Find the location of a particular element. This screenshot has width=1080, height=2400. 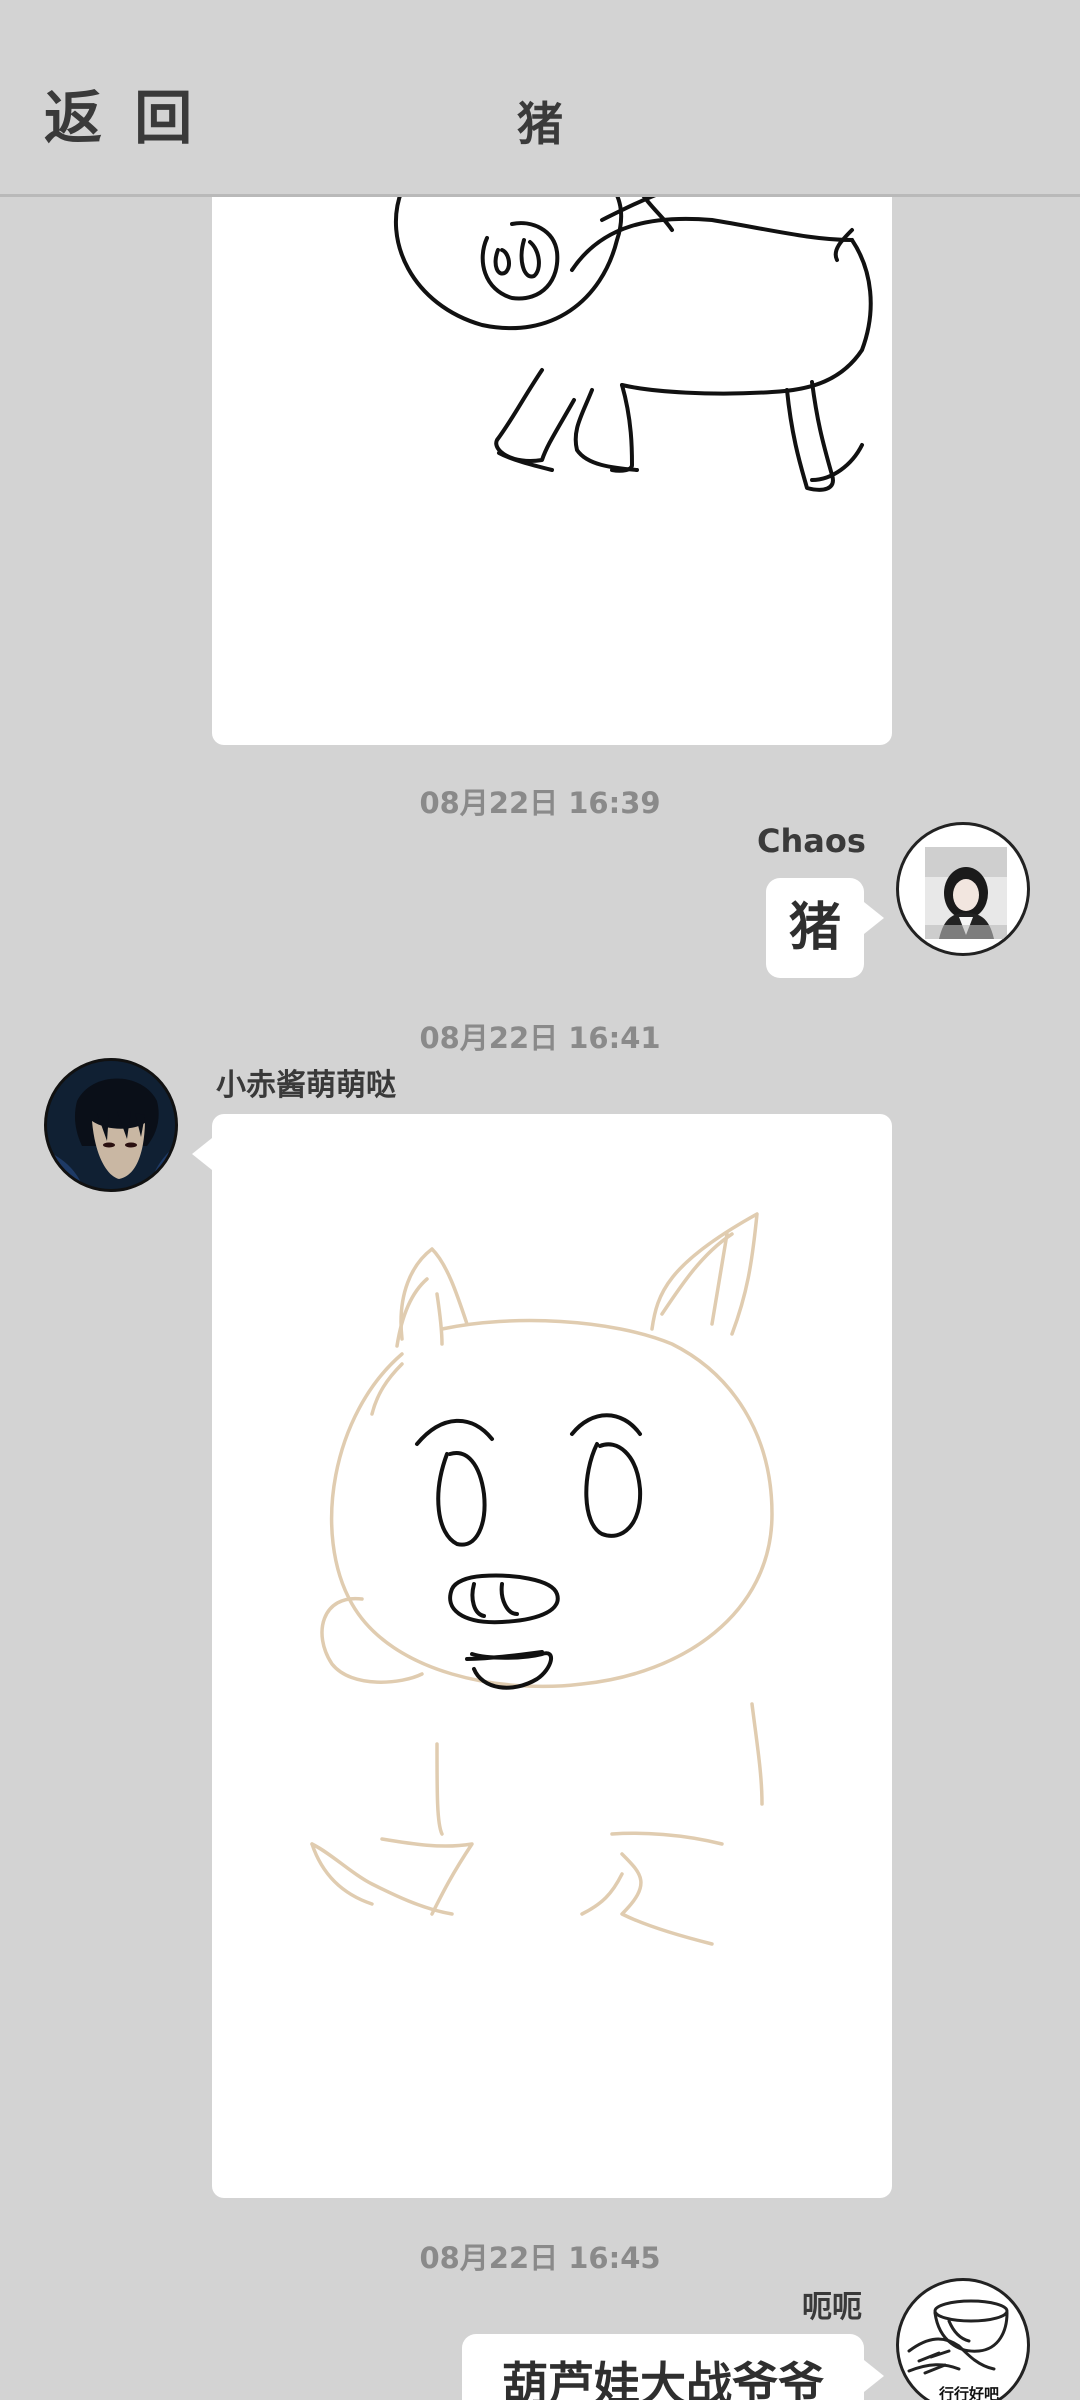

pig-drawing-black is located at coordinates (633, 329).